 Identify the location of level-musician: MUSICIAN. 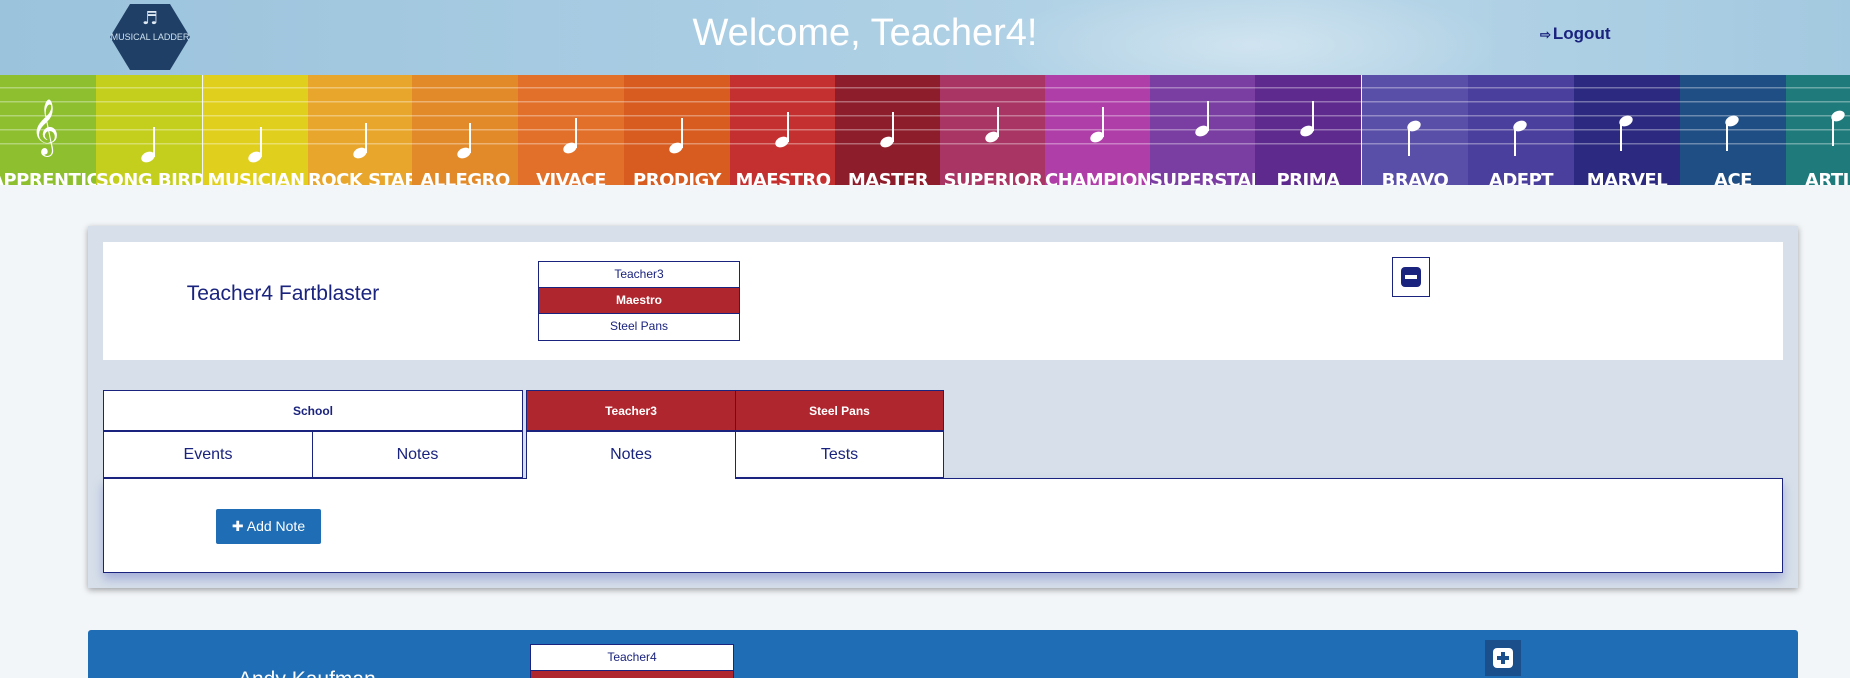
(256, 130).